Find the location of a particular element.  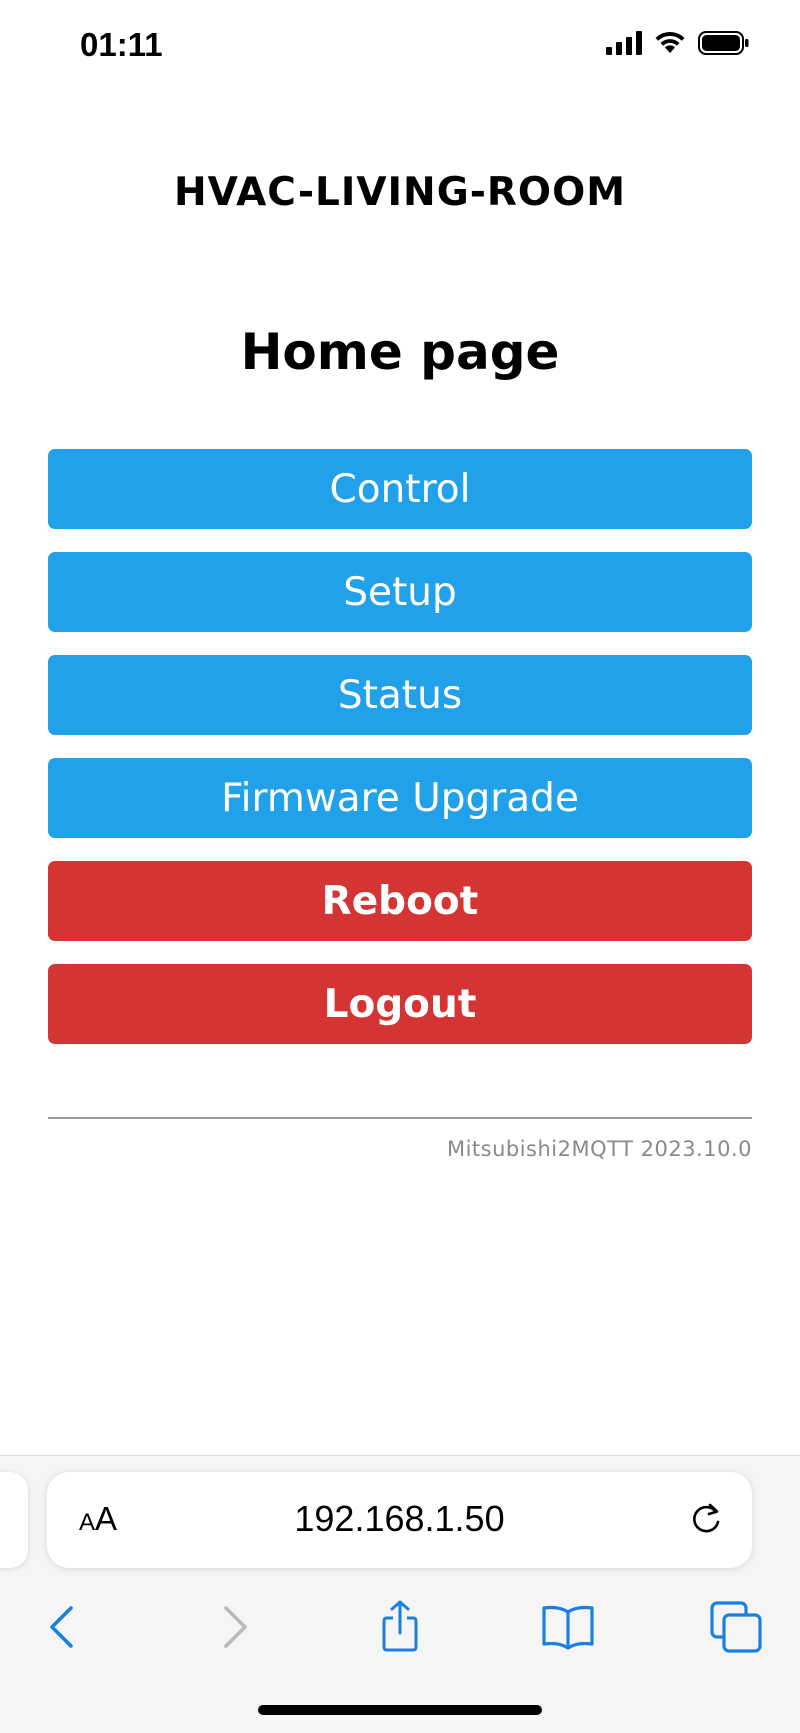

wifi-icon is located at coordinates (670, 42).